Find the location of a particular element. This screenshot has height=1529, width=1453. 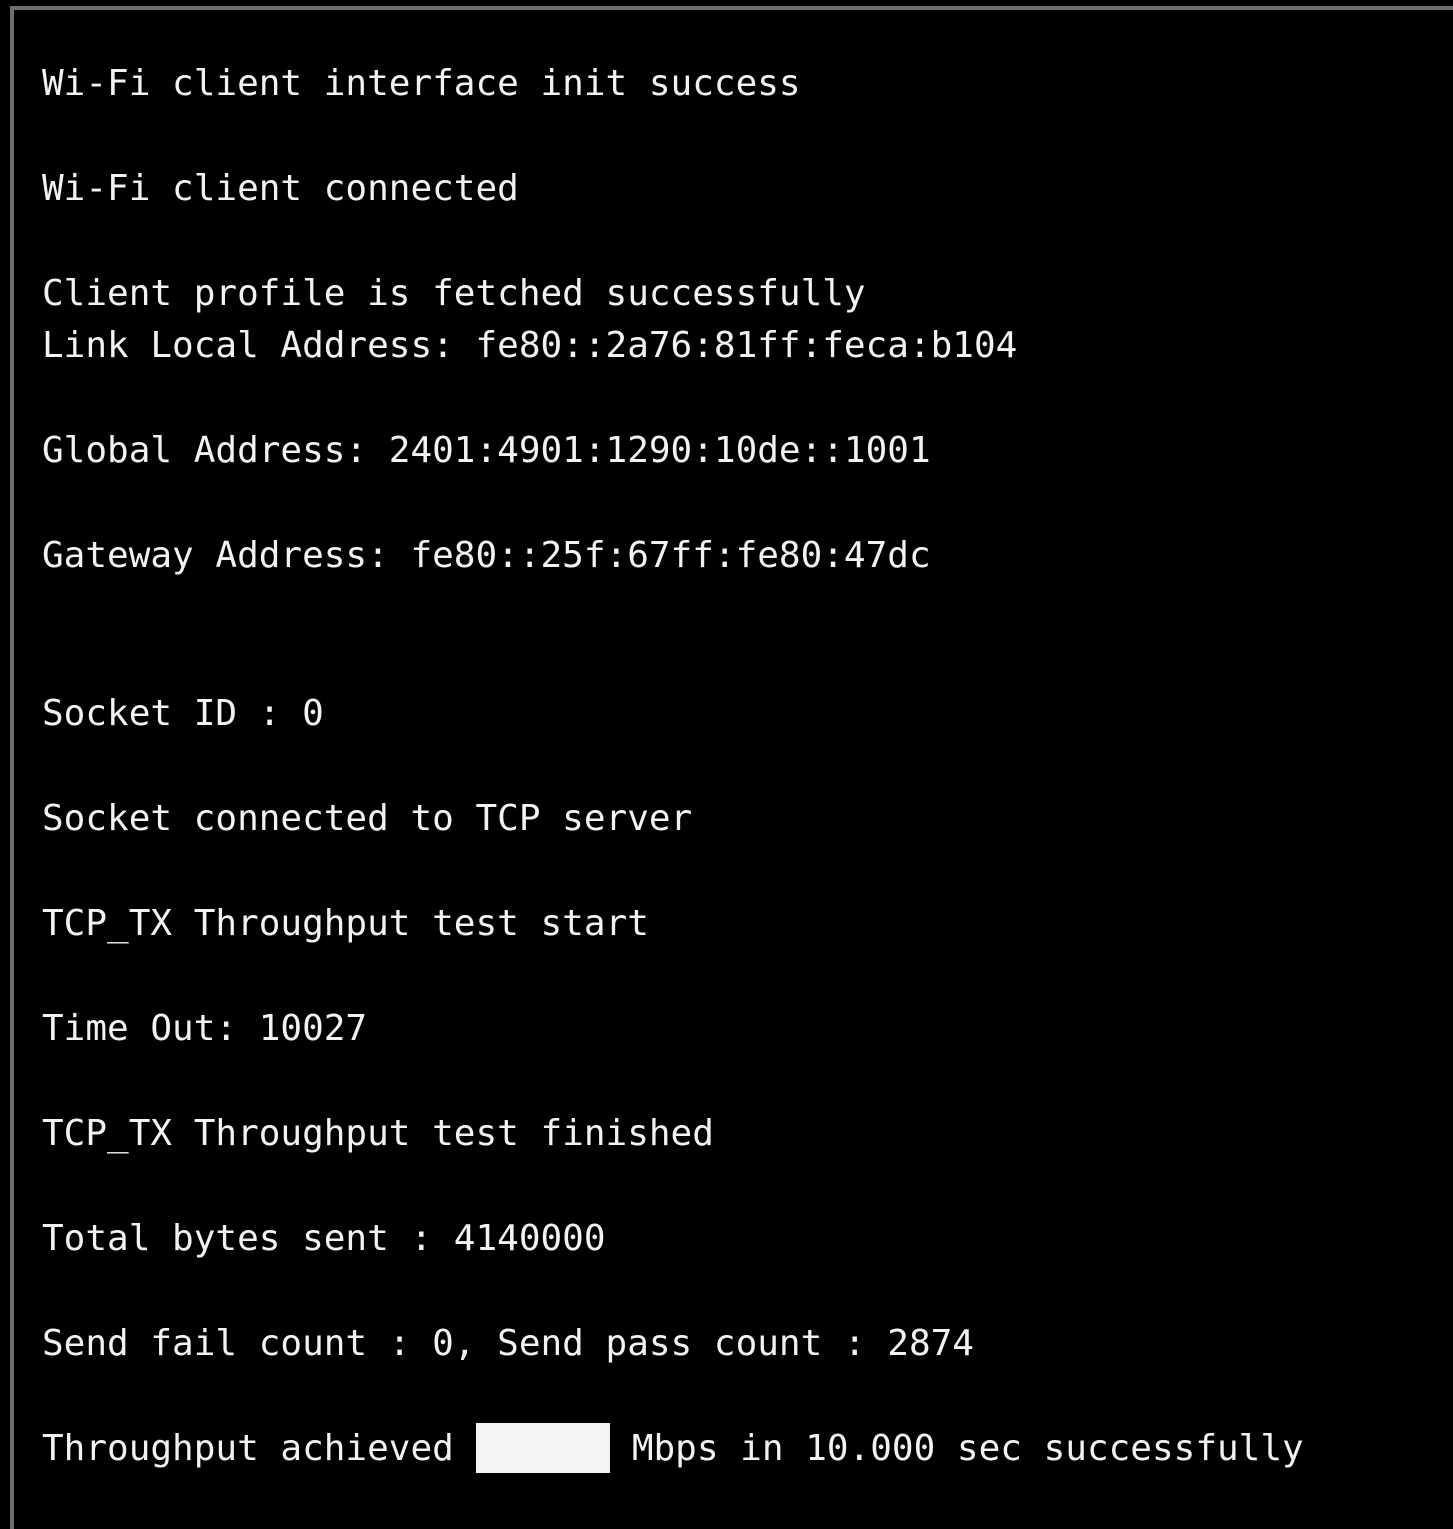

log-line-socket-id: Socket ID : 0 is located at coordinates (183, 713).